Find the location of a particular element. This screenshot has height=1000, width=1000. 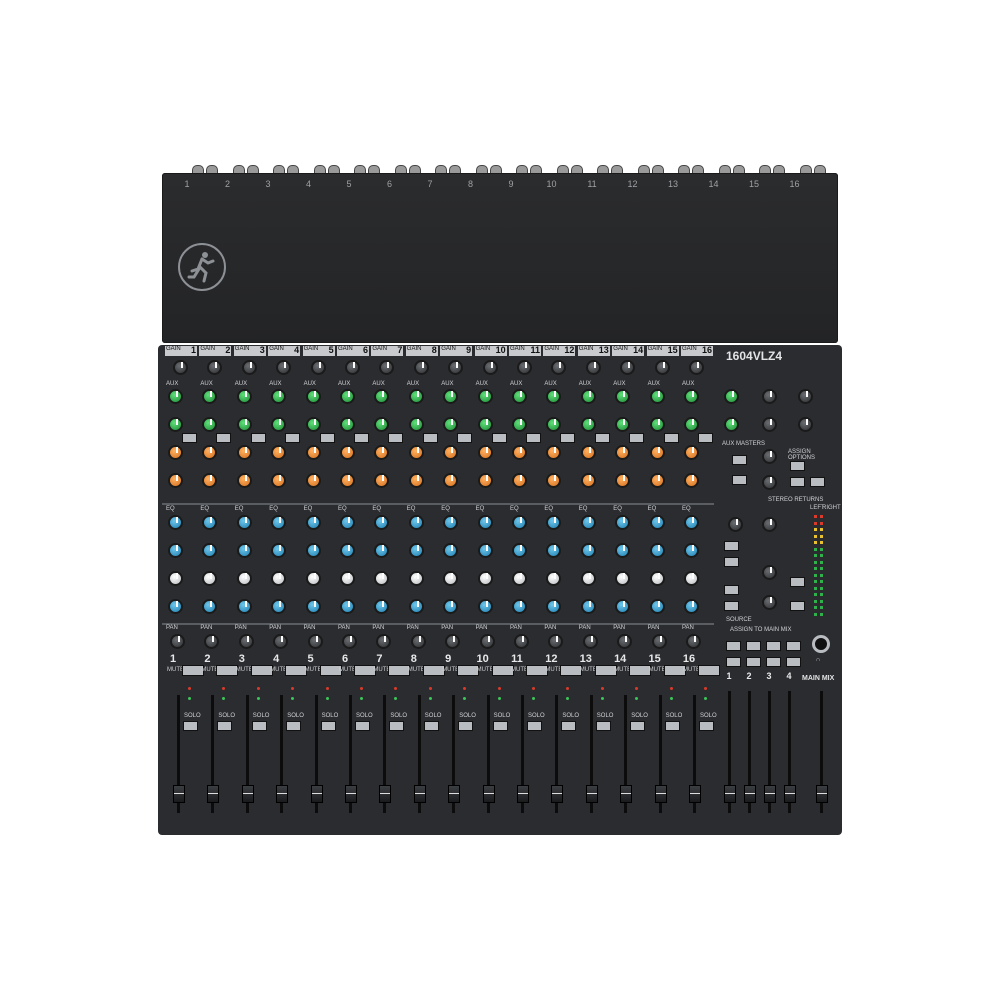

master-option-button is located at coordinates (797, 482).